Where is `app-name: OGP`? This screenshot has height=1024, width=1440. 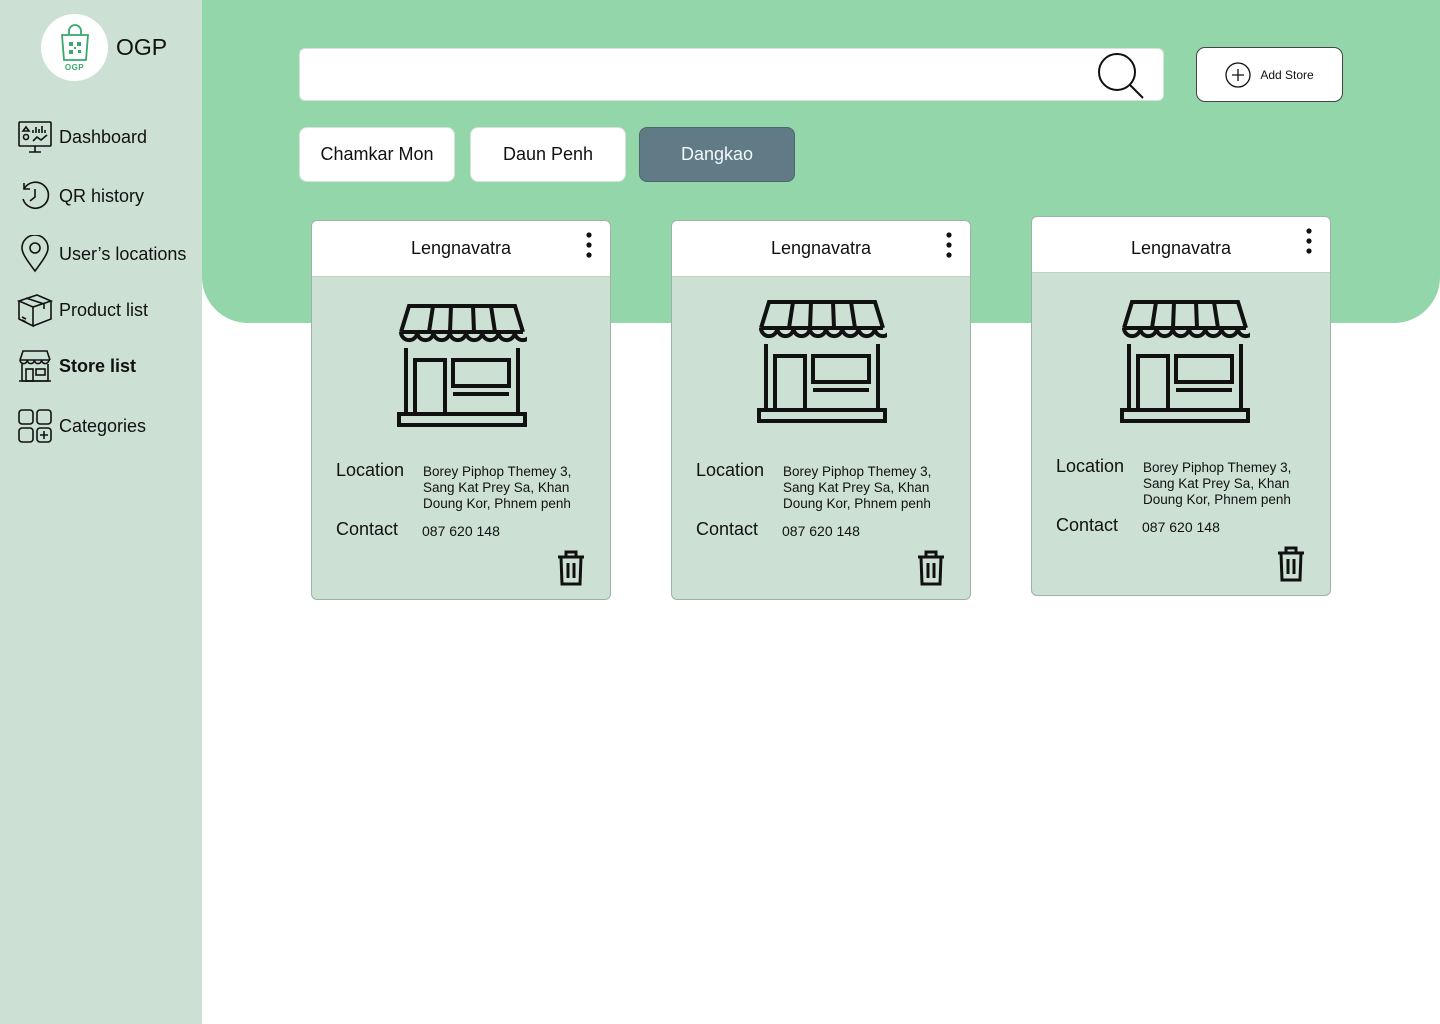
app-name: OGP is located at coordinates (142, 47).